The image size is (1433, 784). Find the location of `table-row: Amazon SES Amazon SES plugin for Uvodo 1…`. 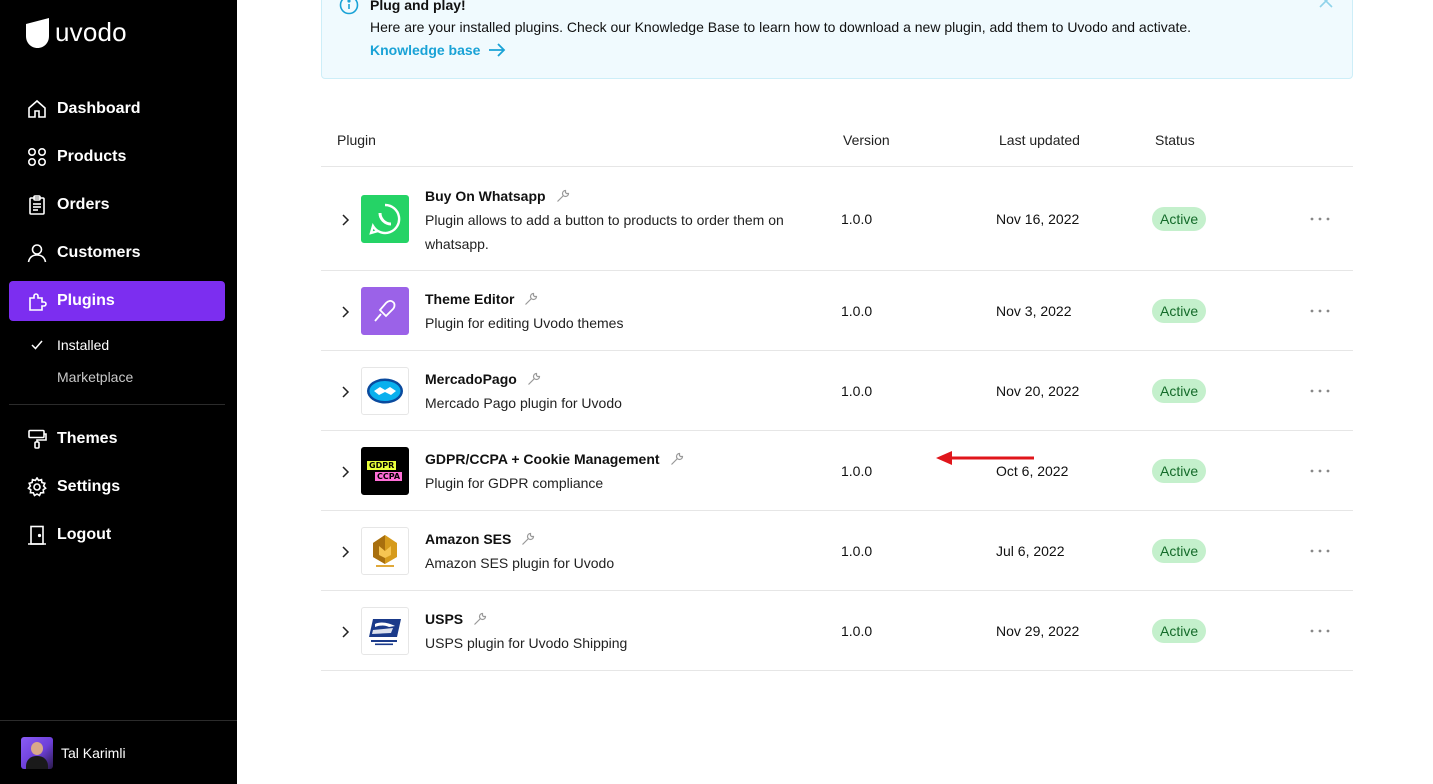

table-row: Amazon SES Amazon SES plugin for Uvodo 1… is located at coordinates (837, 551).